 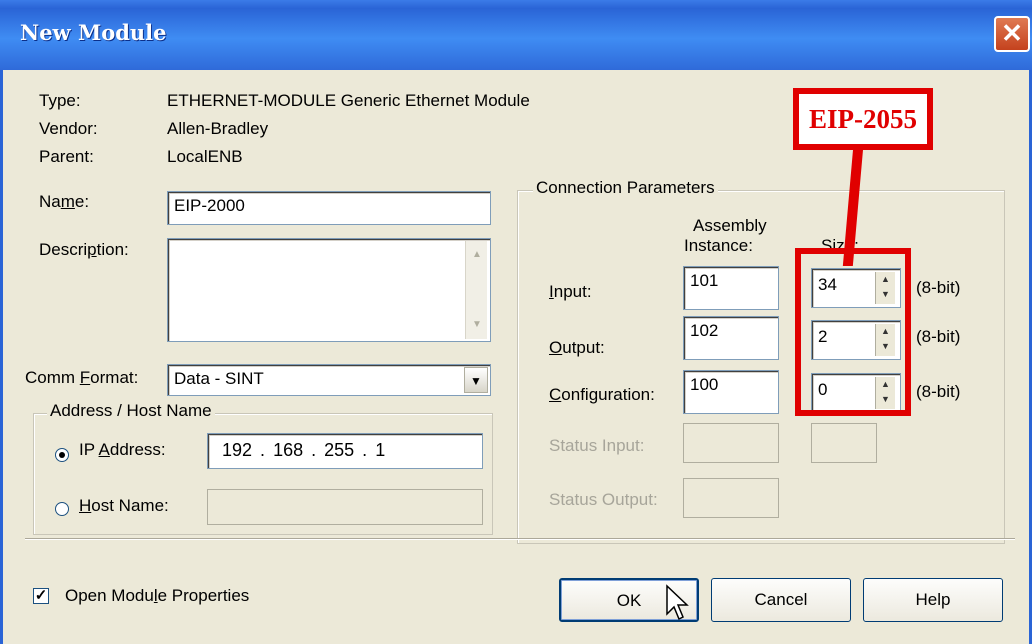 I want to click on cancel-button: Cancel, so click(x=781, y=600).